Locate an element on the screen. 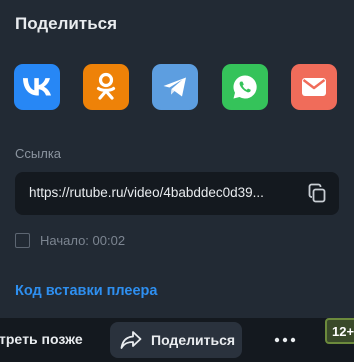 The image size is (354, 362). odnoklassniki-icon is located at coordinates (106, 86).